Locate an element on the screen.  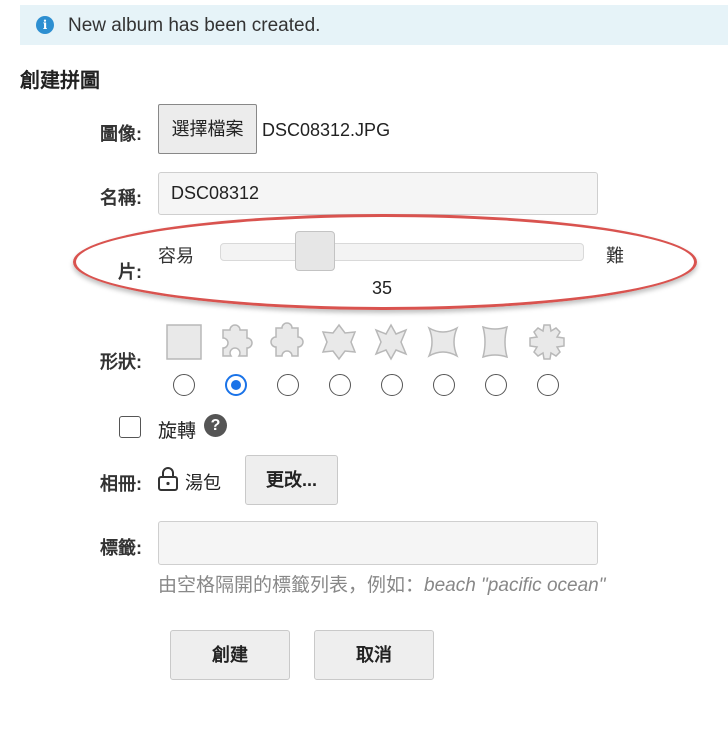
tags-label: 標籤: is located at coordinates (121, 548).